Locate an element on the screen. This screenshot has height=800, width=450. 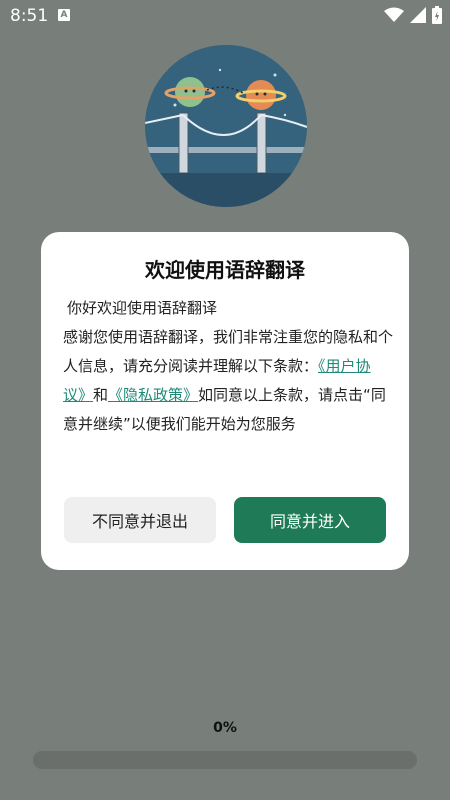
battery-icon is located at coordinates (437, 15).